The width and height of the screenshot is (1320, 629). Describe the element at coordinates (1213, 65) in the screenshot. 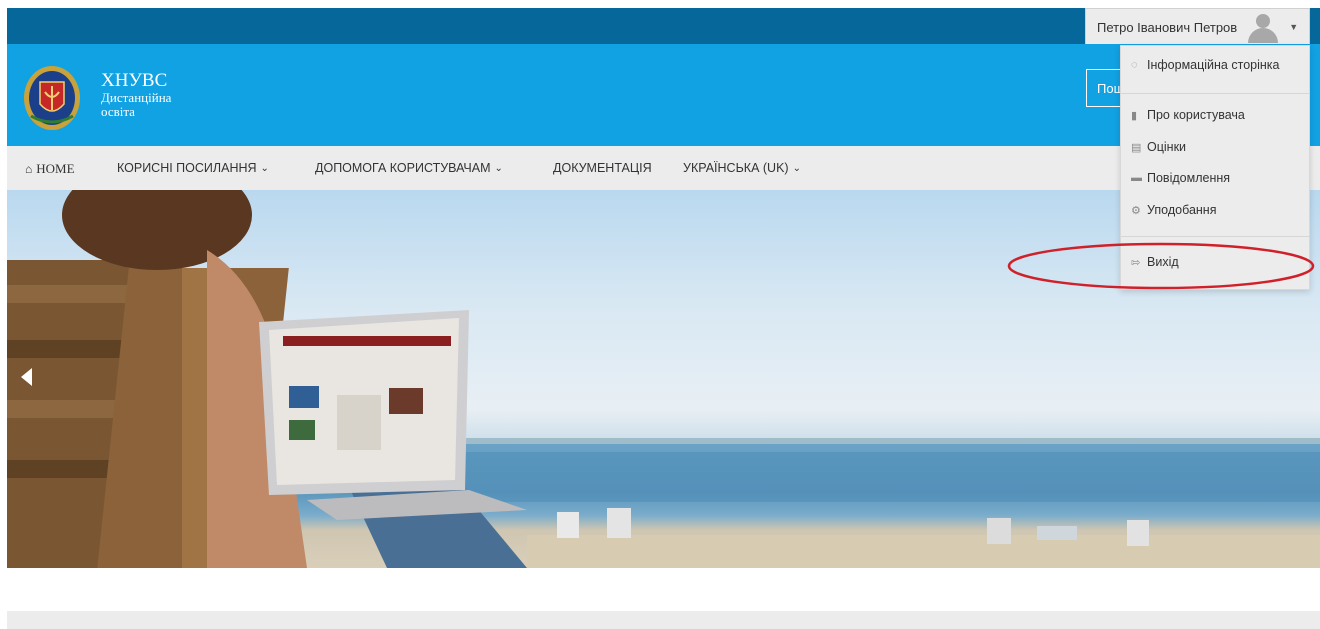

I see `menu-item-dashboard-label: Інформаційна сторінка` at that location.